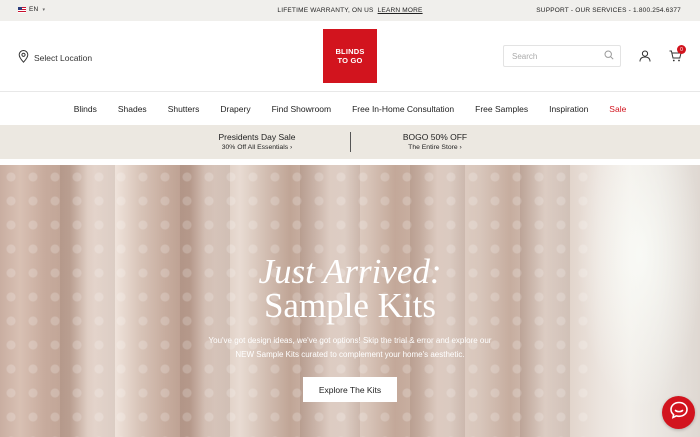 The height and width of the screenshot is (437, 700). Describe the element at coordinates (609, 56) in the screenshot. I see `search-icon` at that location.